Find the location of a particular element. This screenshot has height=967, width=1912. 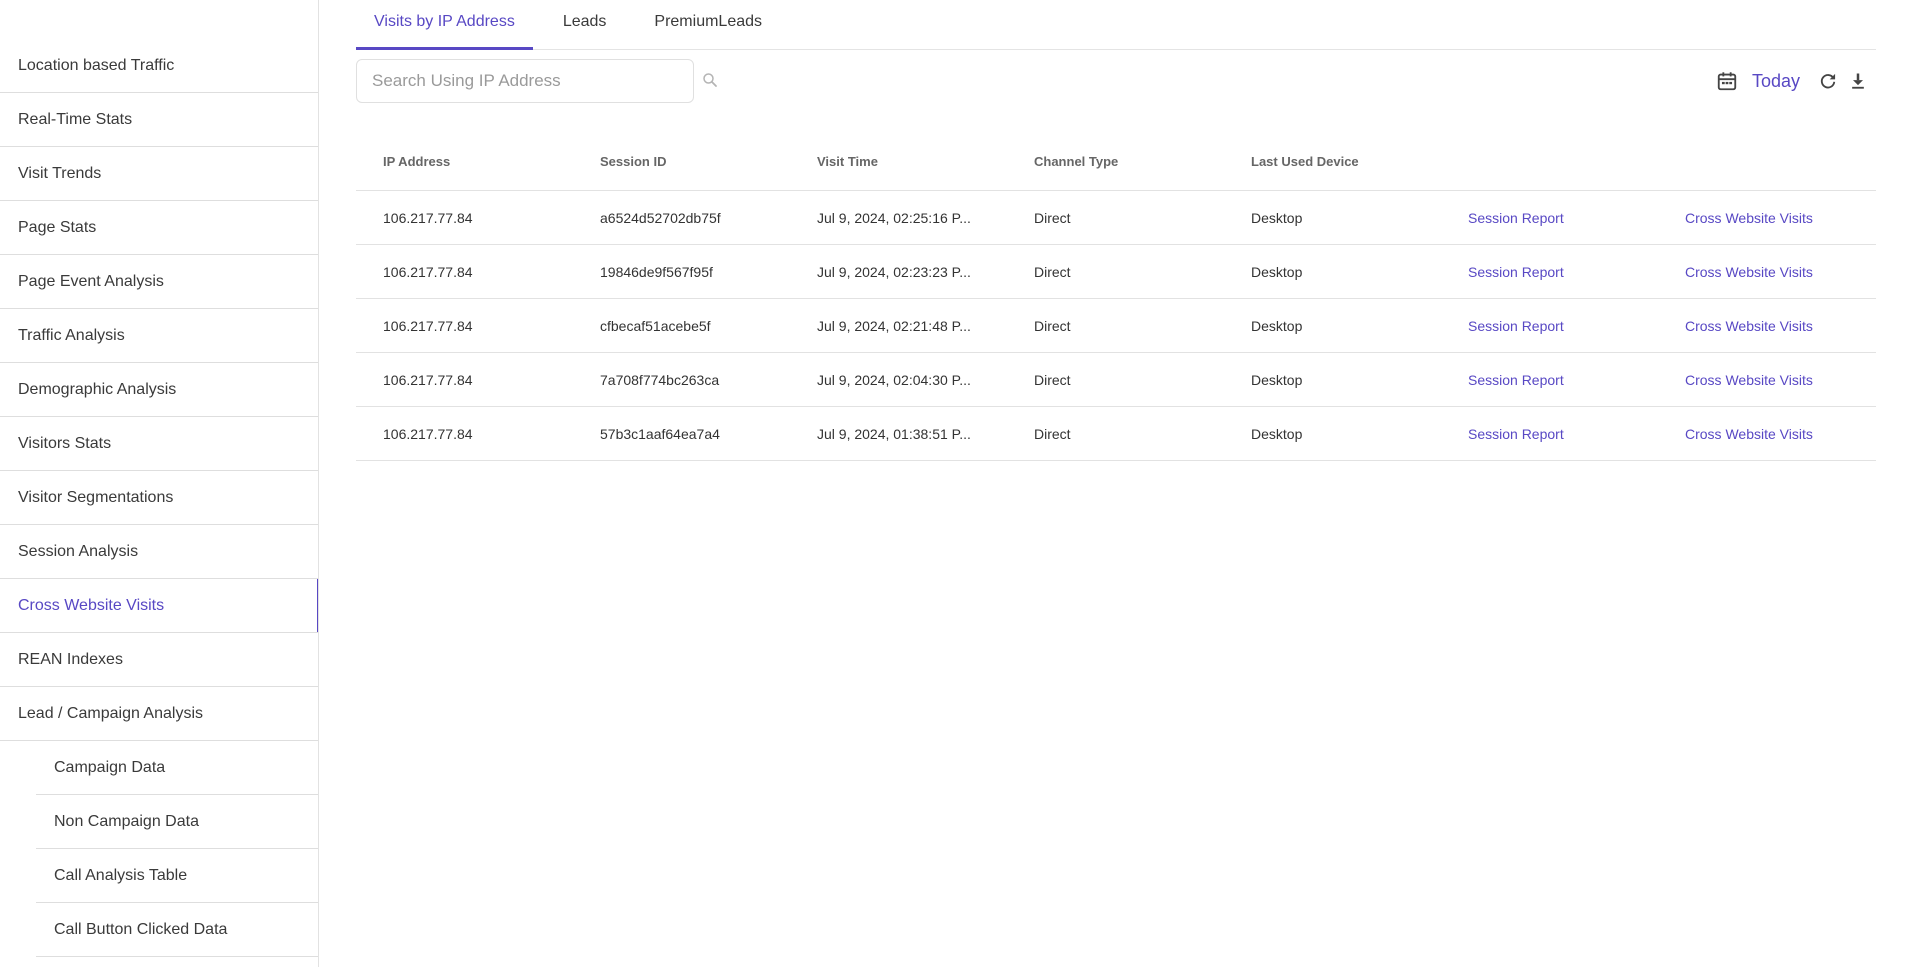

sidebar-item-demographic-analysis: Demographic Analysis is located at coordinates (159, 390).